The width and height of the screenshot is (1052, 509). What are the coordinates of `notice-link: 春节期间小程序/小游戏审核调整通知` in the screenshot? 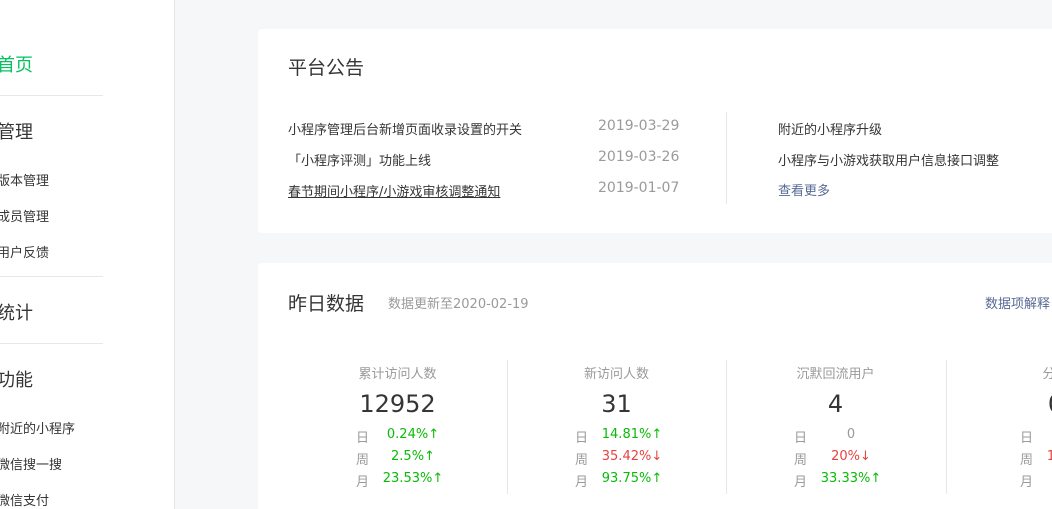 It's located at (394, 190).